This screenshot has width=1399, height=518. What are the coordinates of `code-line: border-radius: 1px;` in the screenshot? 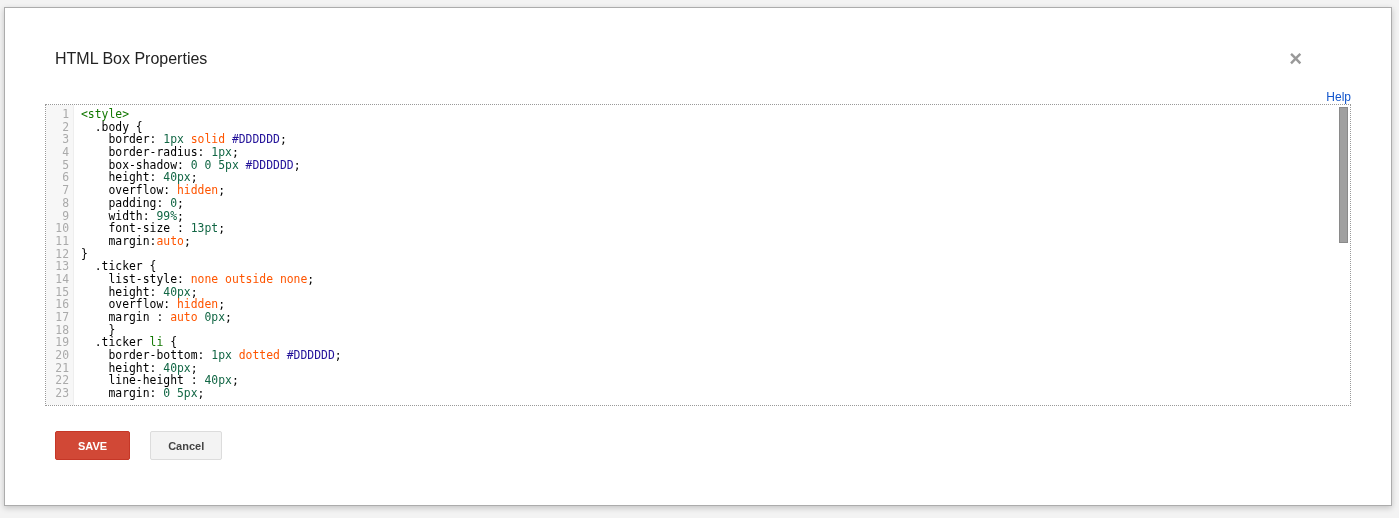 It's located at (173, 152).